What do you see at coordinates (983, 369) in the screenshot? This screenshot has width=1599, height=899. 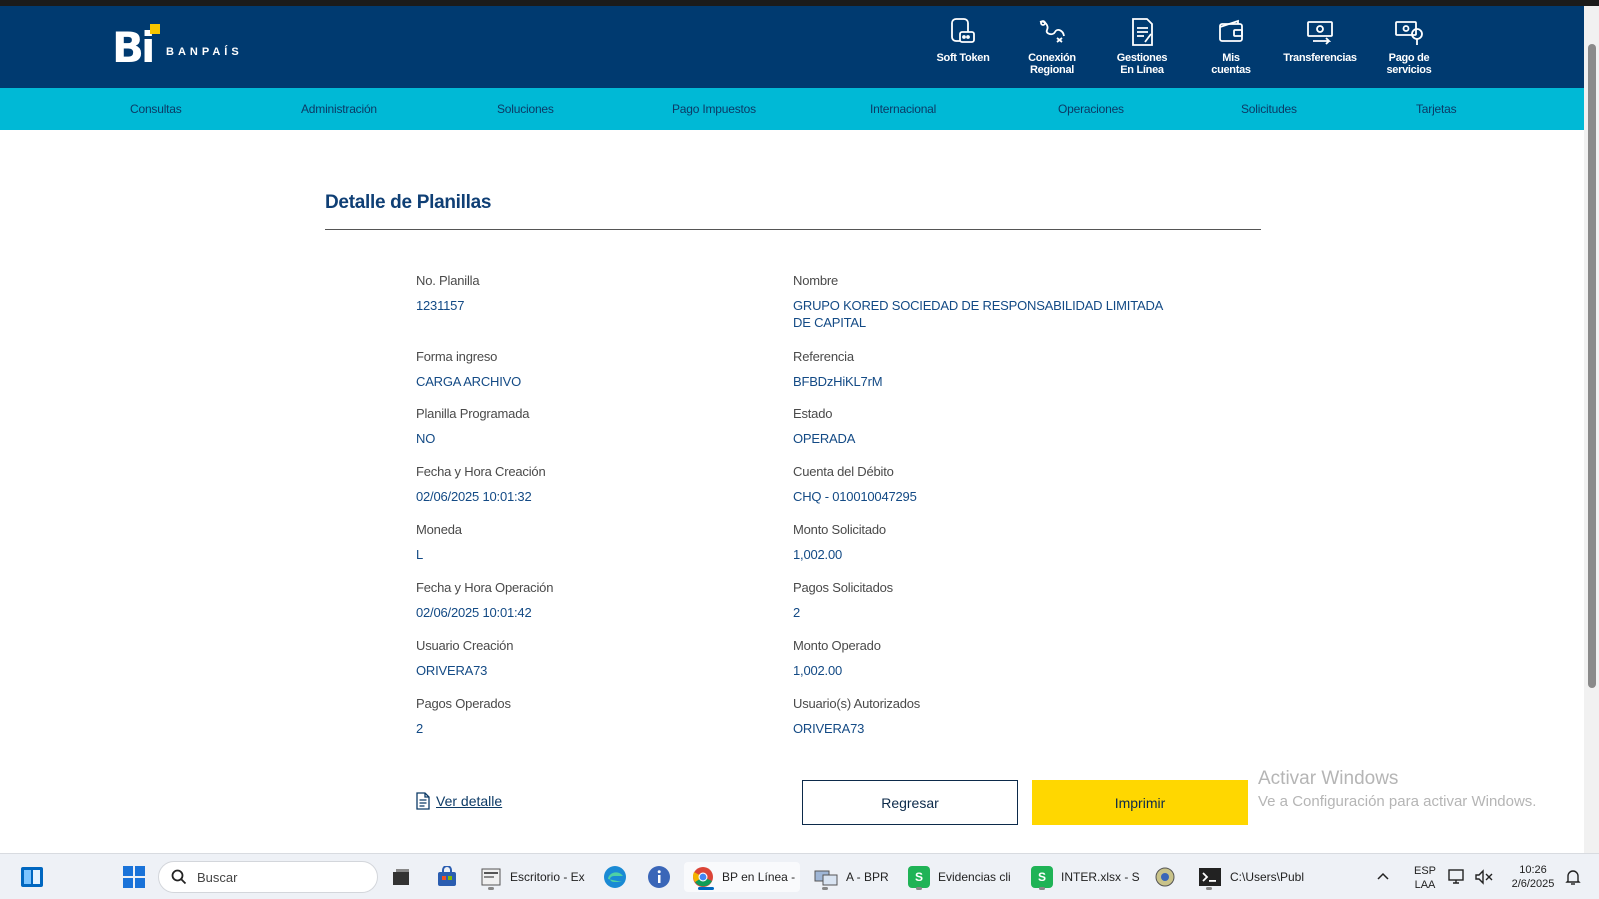 I see `field-referencia: Referencia BFBDzHiKL7rM` at bounding box center [983, 369].